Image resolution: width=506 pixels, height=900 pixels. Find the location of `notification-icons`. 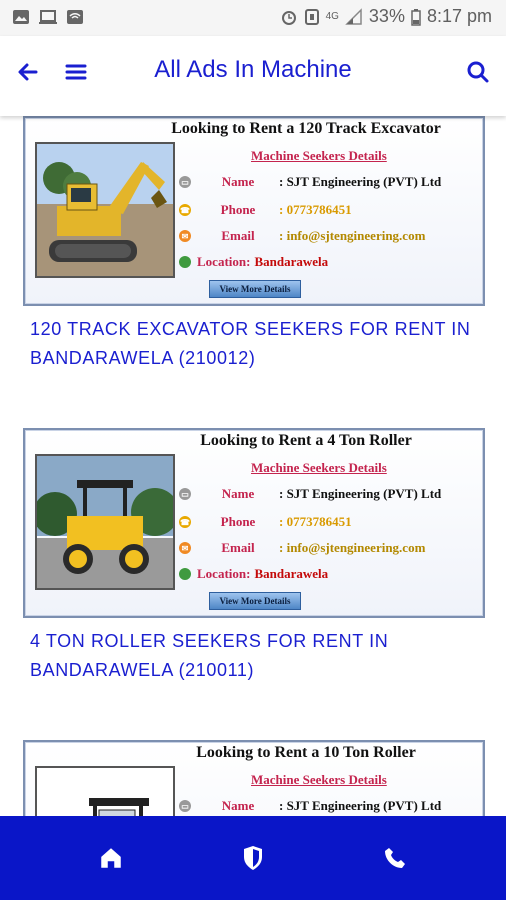

notification-icons is located at coordinates (48, 17).